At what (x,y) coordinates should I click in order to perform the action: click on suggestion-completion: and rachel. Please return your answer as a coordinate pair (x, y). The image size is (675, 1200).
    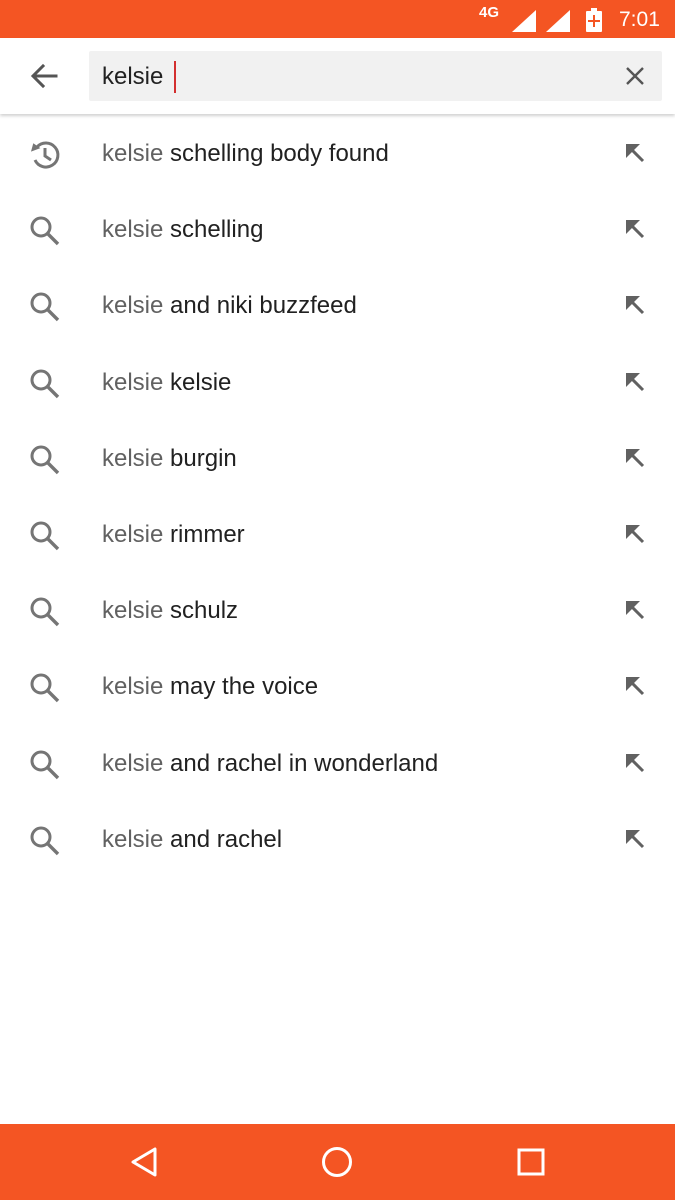
    Looking at the image, I should click on (223, 839).